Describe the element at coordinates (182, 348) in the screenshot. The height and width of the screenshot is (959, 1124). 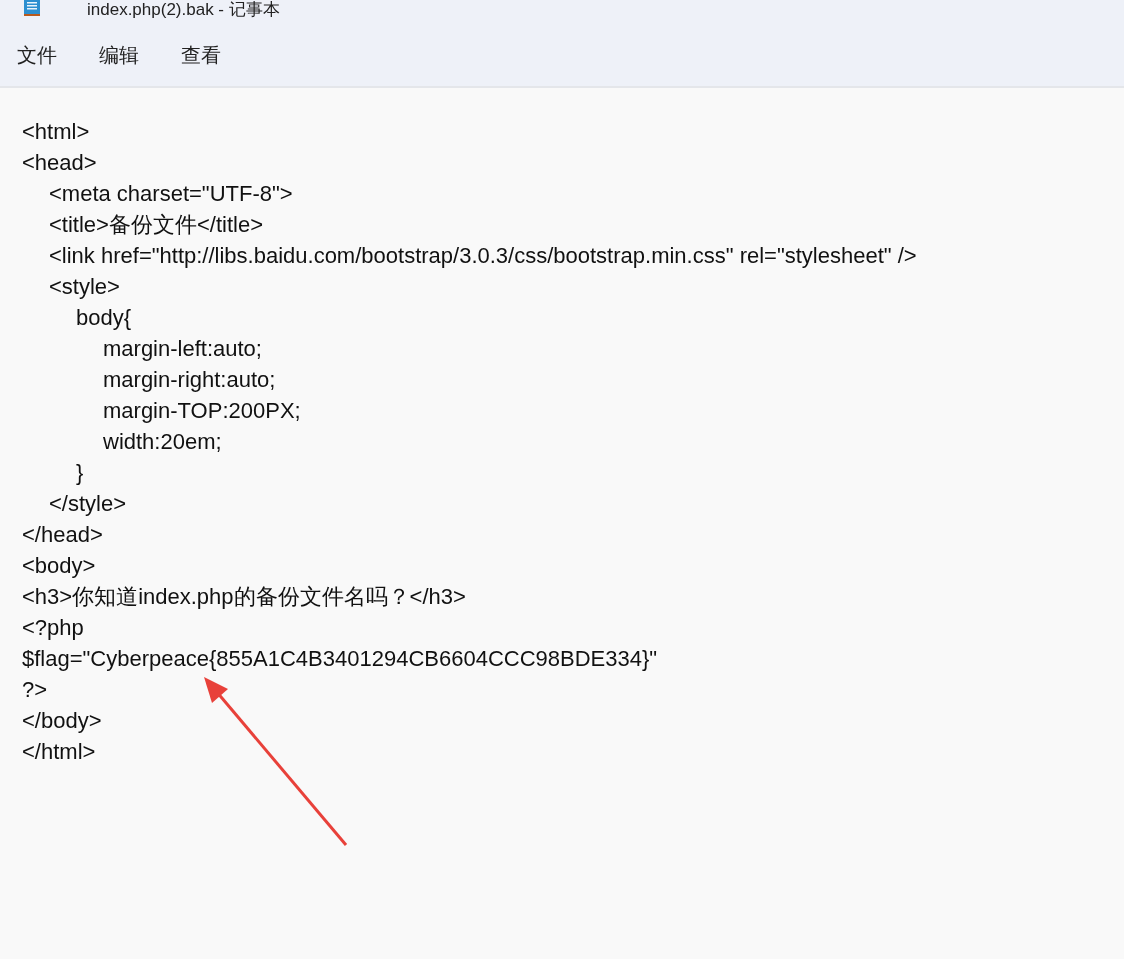
I see `code-line: margin-left:auto;` at that location.